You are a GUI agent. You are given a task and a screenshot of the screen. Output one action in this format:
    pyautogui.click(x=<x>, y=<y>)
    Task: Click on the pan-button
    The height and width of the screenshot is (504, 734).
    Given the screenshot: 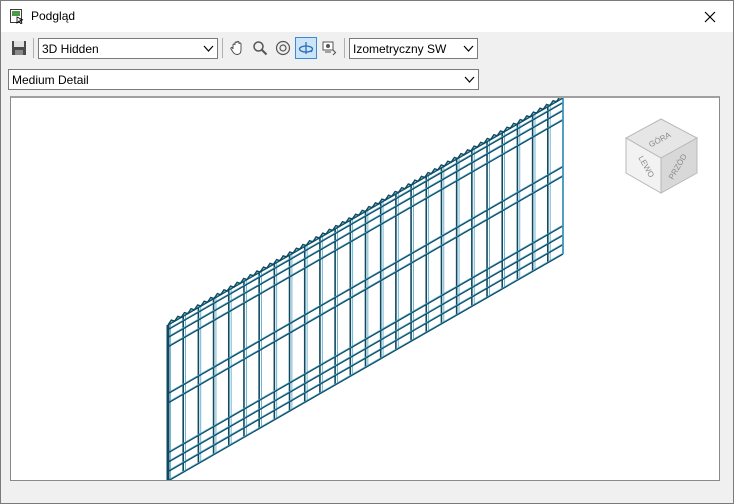 What is the action you would take?
    pyautogui.click(x=237, y=48)
    